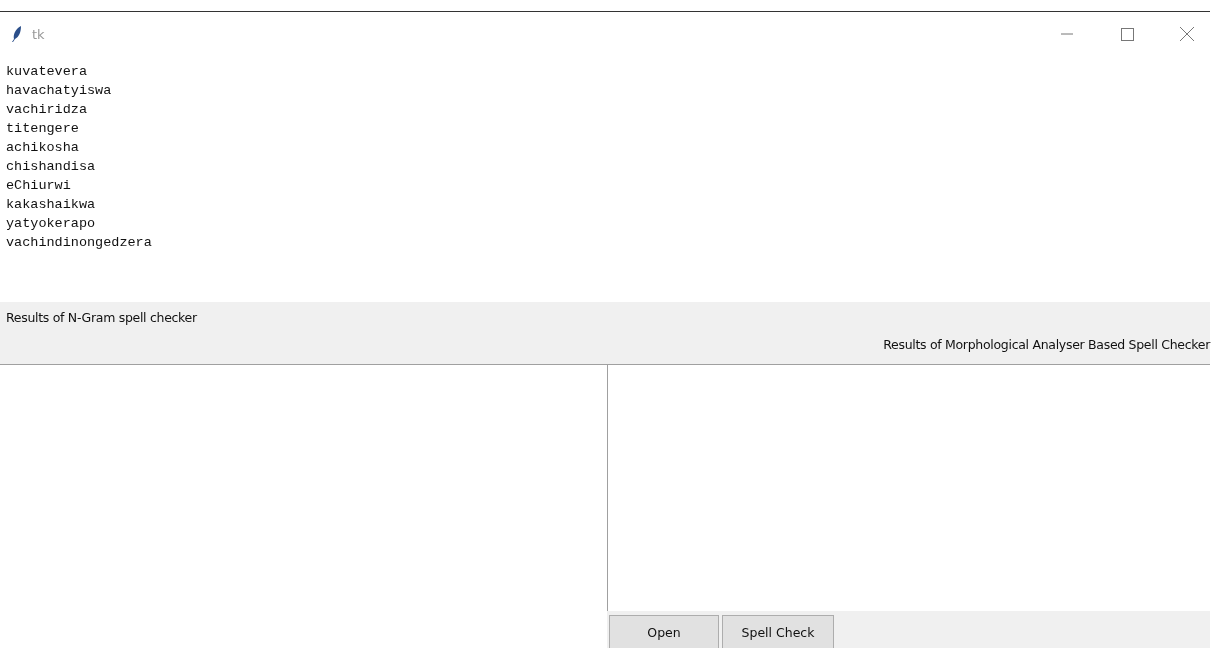  Describe the element at coordinates (39, 34) in the screenshot. I see `window-title: tk` at that location.